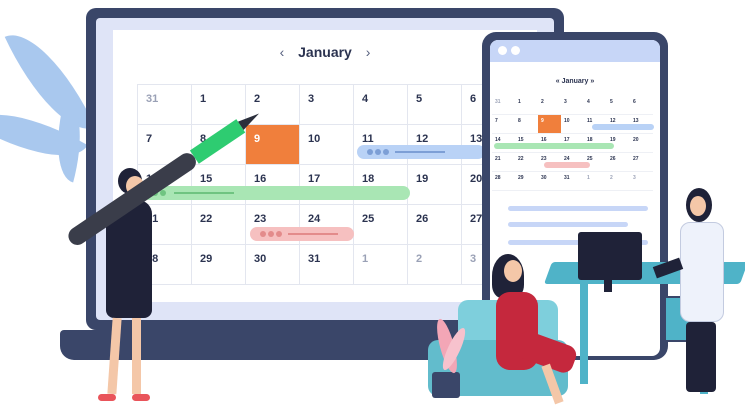 The width and height of the screenshot is (745, 418). What do you see at coordinates (702, 272) in the screenshot?
I see `lab-coat` at bounding box center [702, 272].